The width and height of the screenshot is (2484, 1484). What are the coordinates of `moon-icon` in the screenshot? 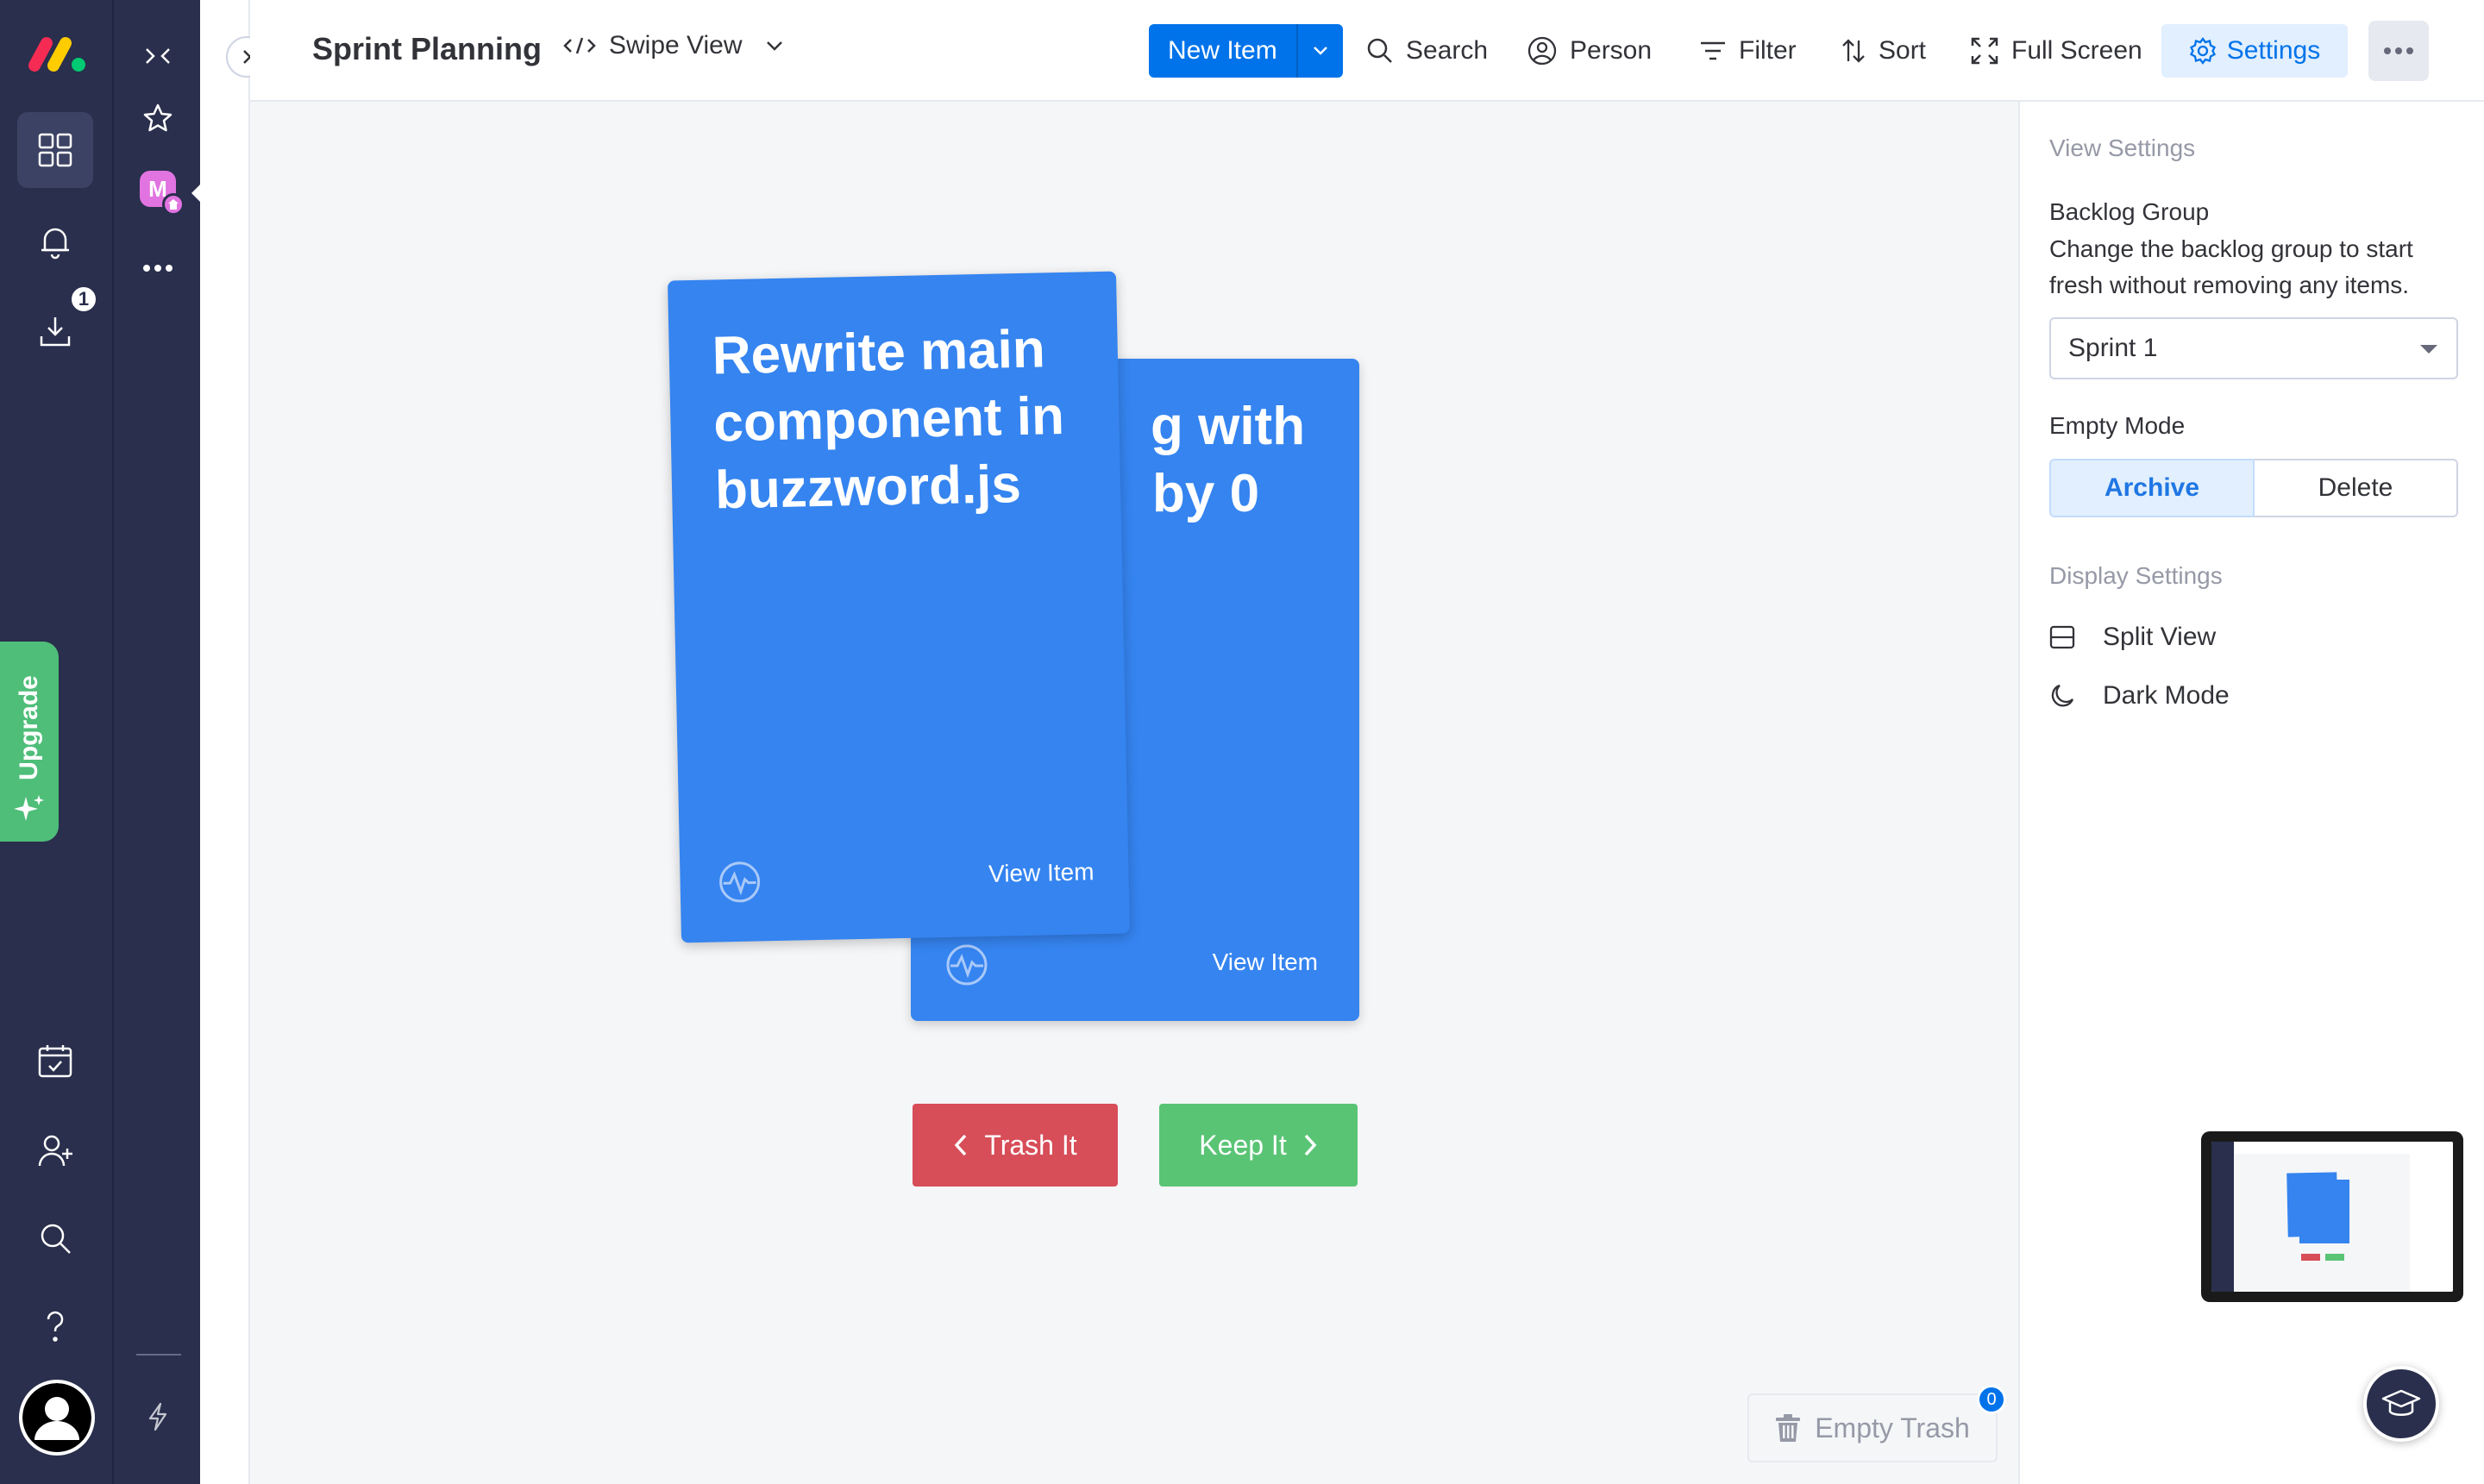 It's located at (2062, 696).